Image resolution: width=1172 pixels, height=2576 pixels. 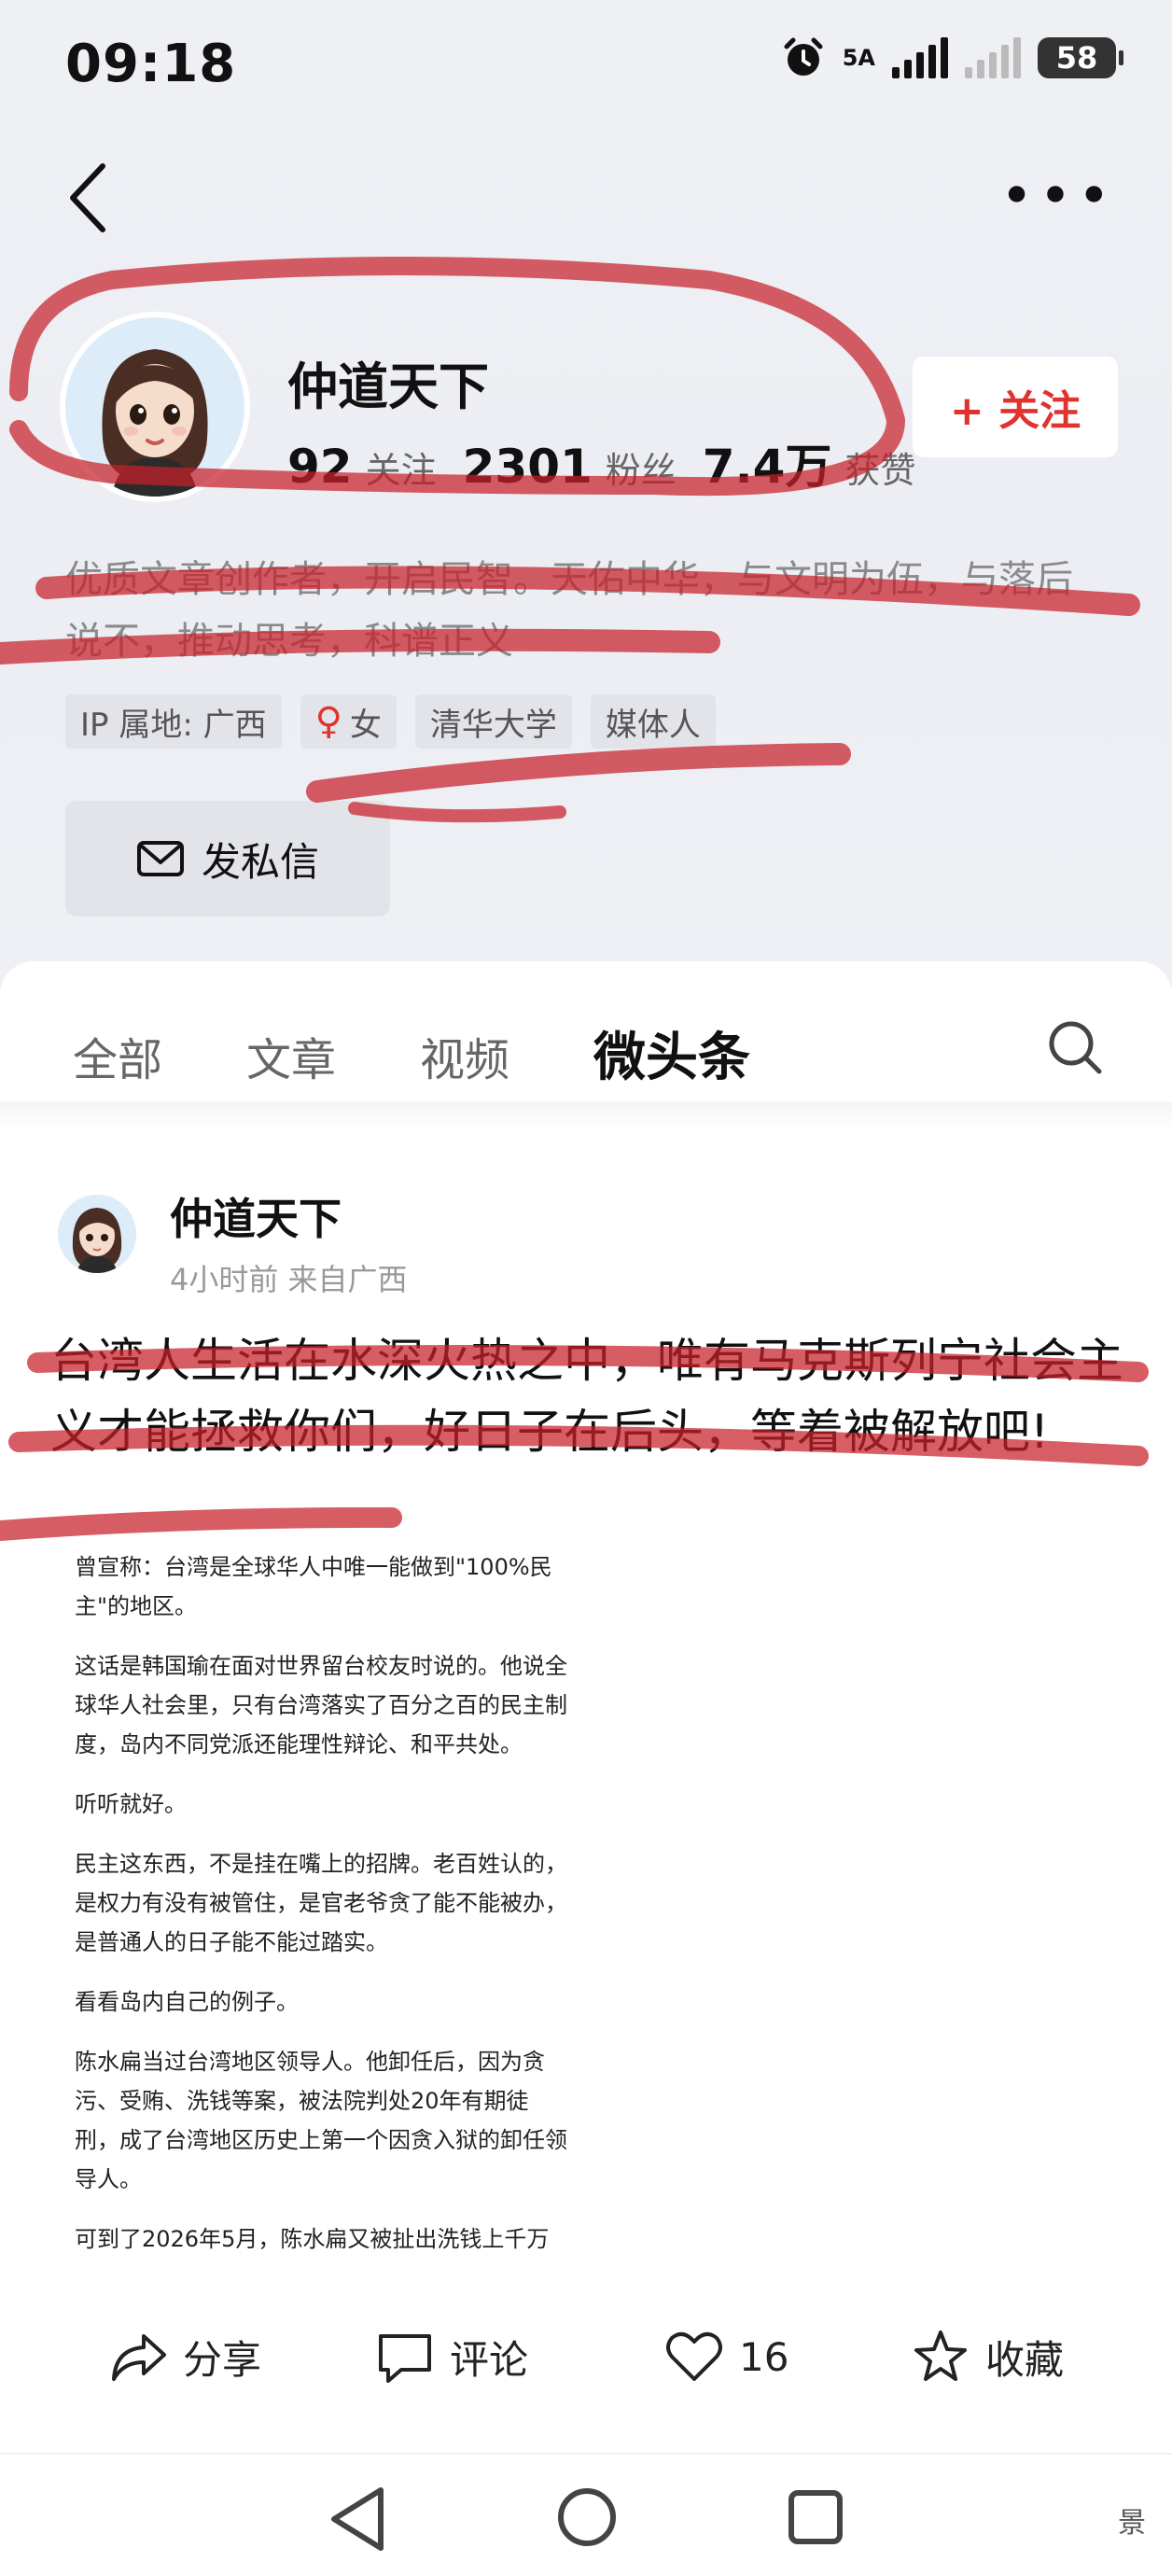 What do you see at coordinates (1132, 2523) in the screenshot?
I see `watermark-text: 景` at bounding box center [1132, 2523].